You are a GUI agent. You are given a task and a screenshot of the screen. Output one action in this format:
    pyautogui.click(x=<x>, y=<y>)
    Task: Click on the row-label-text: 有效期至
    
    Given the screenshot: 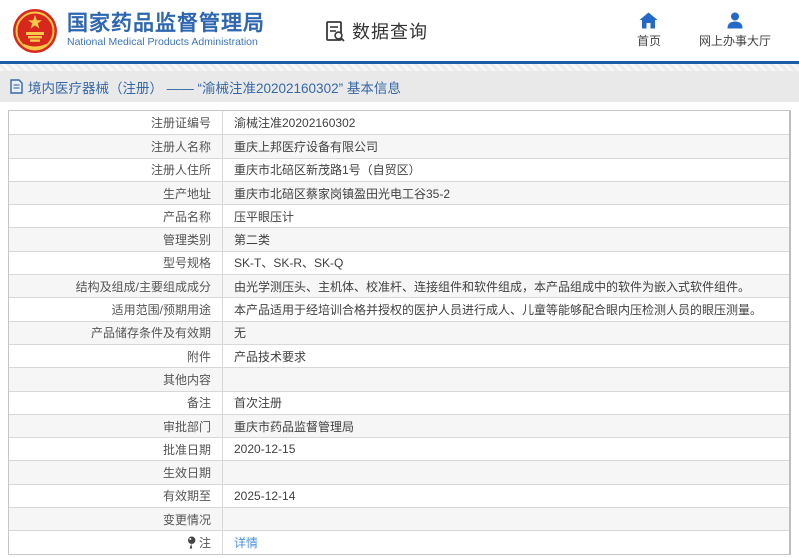 What is the action you would take?
    pyautogui.click(x=186, y=496)
    